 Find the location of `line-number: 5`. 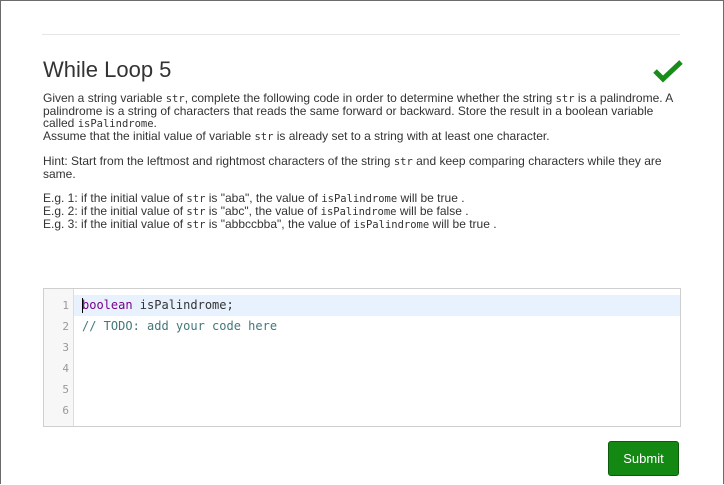

line-number: 5 is located at coordinates (65, 389).